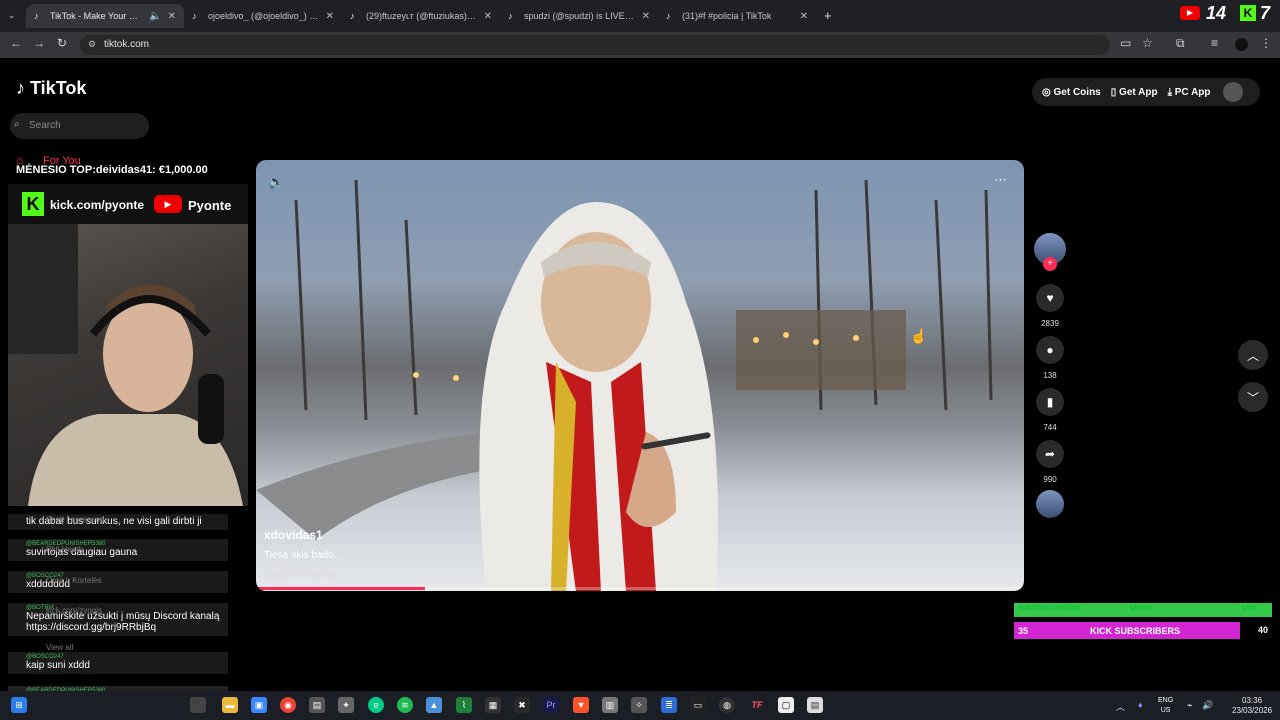 The height and width of the screenshot is (720, 1280). Describe the element at coordinates (669, 705) in the screenshot. I see `notepad-icon: ≣` at that location.